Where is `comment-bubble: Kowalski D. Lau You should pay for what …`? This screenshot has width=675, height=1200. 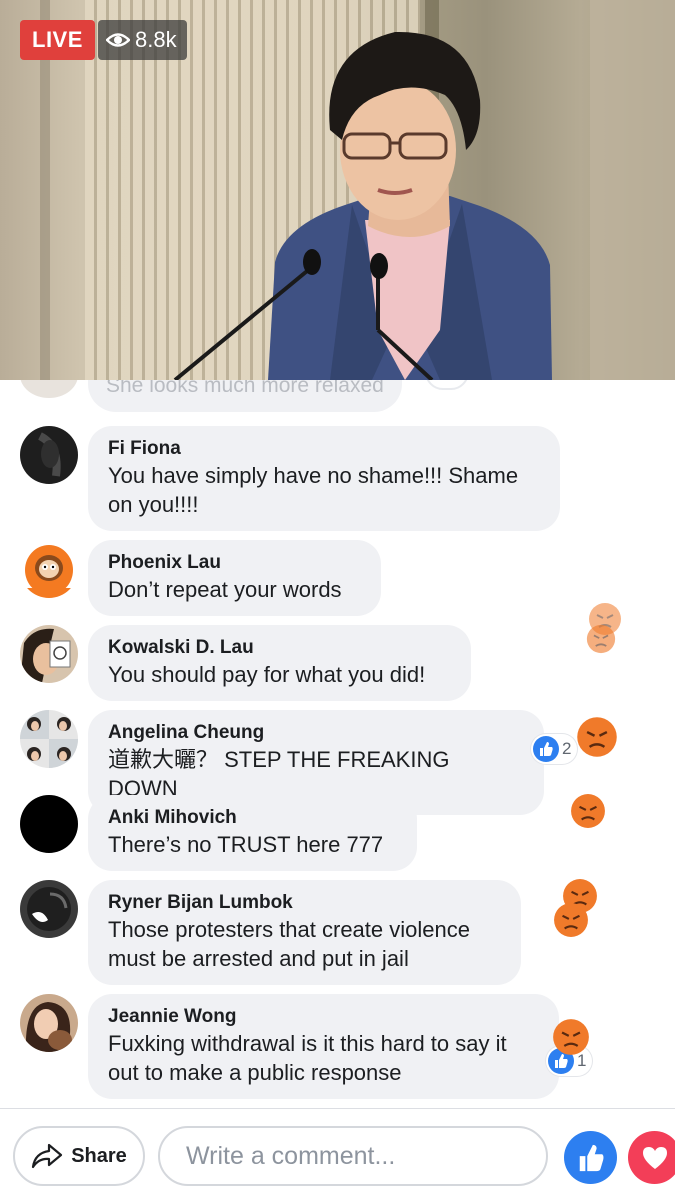
comment-bubble: Kowalski D. Lau You should pay for what … is located at coordinates (279, 663).